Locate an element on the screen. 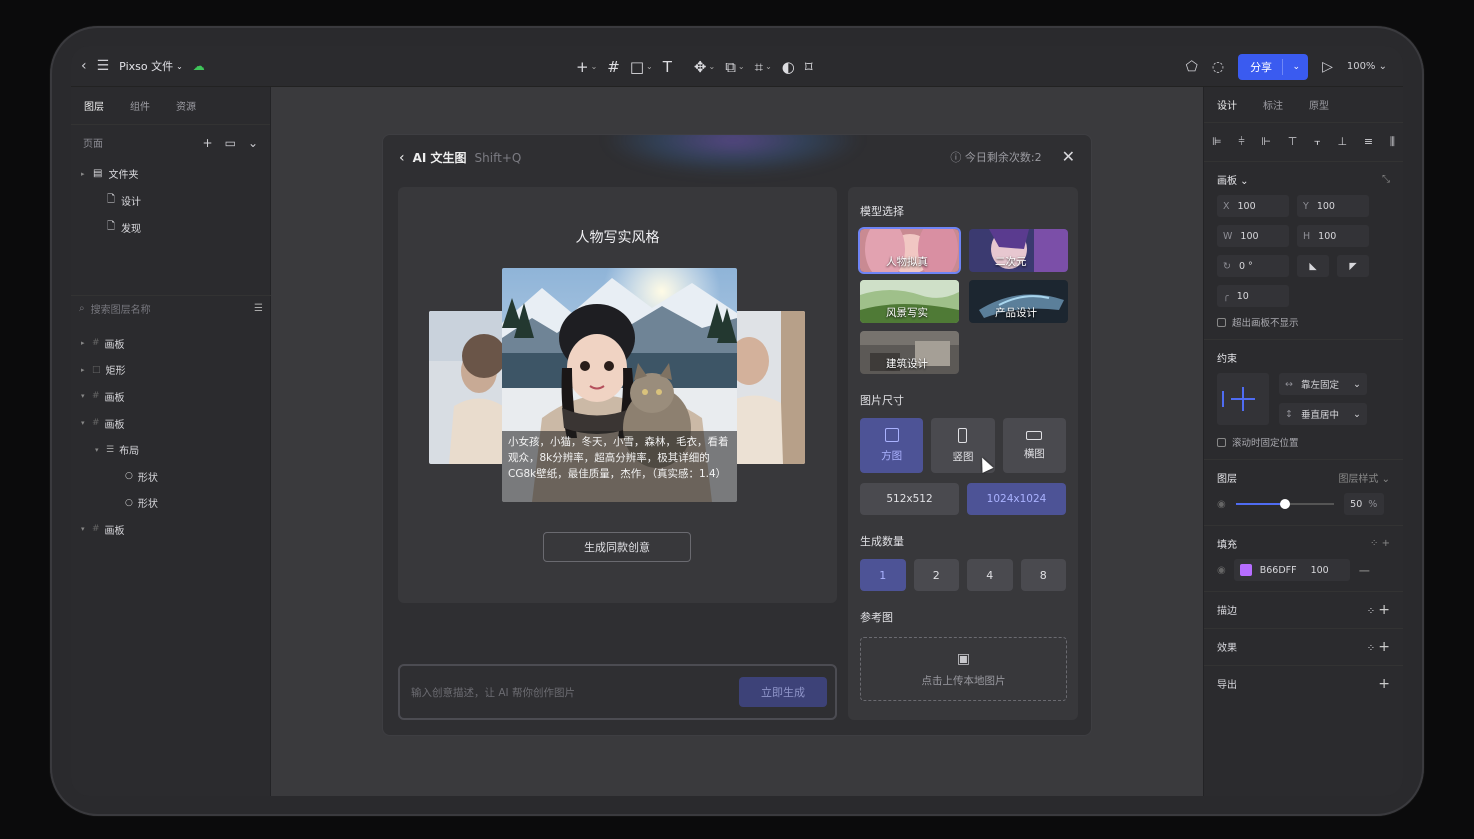  tab-components: 组件 is located at coordinates (140, 105).